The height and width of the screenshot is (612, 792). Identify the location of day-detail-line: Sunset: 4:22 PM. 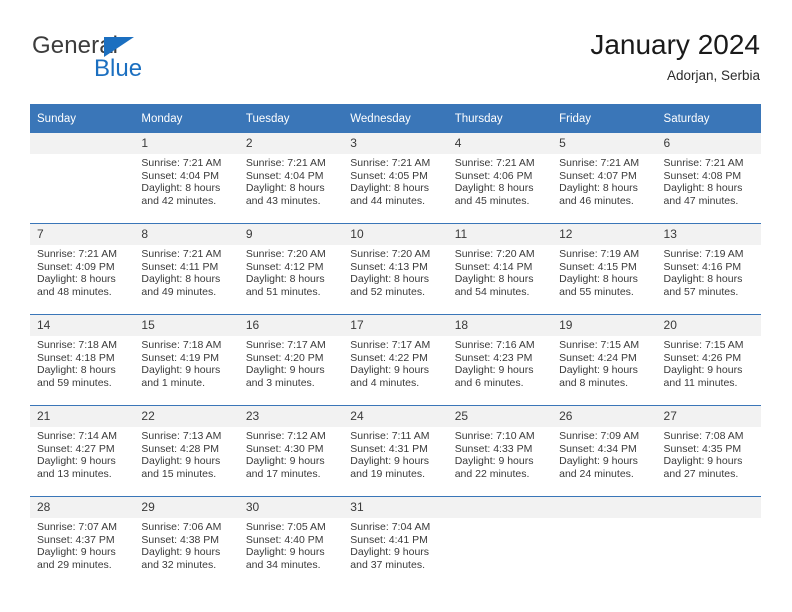
(389, 357).